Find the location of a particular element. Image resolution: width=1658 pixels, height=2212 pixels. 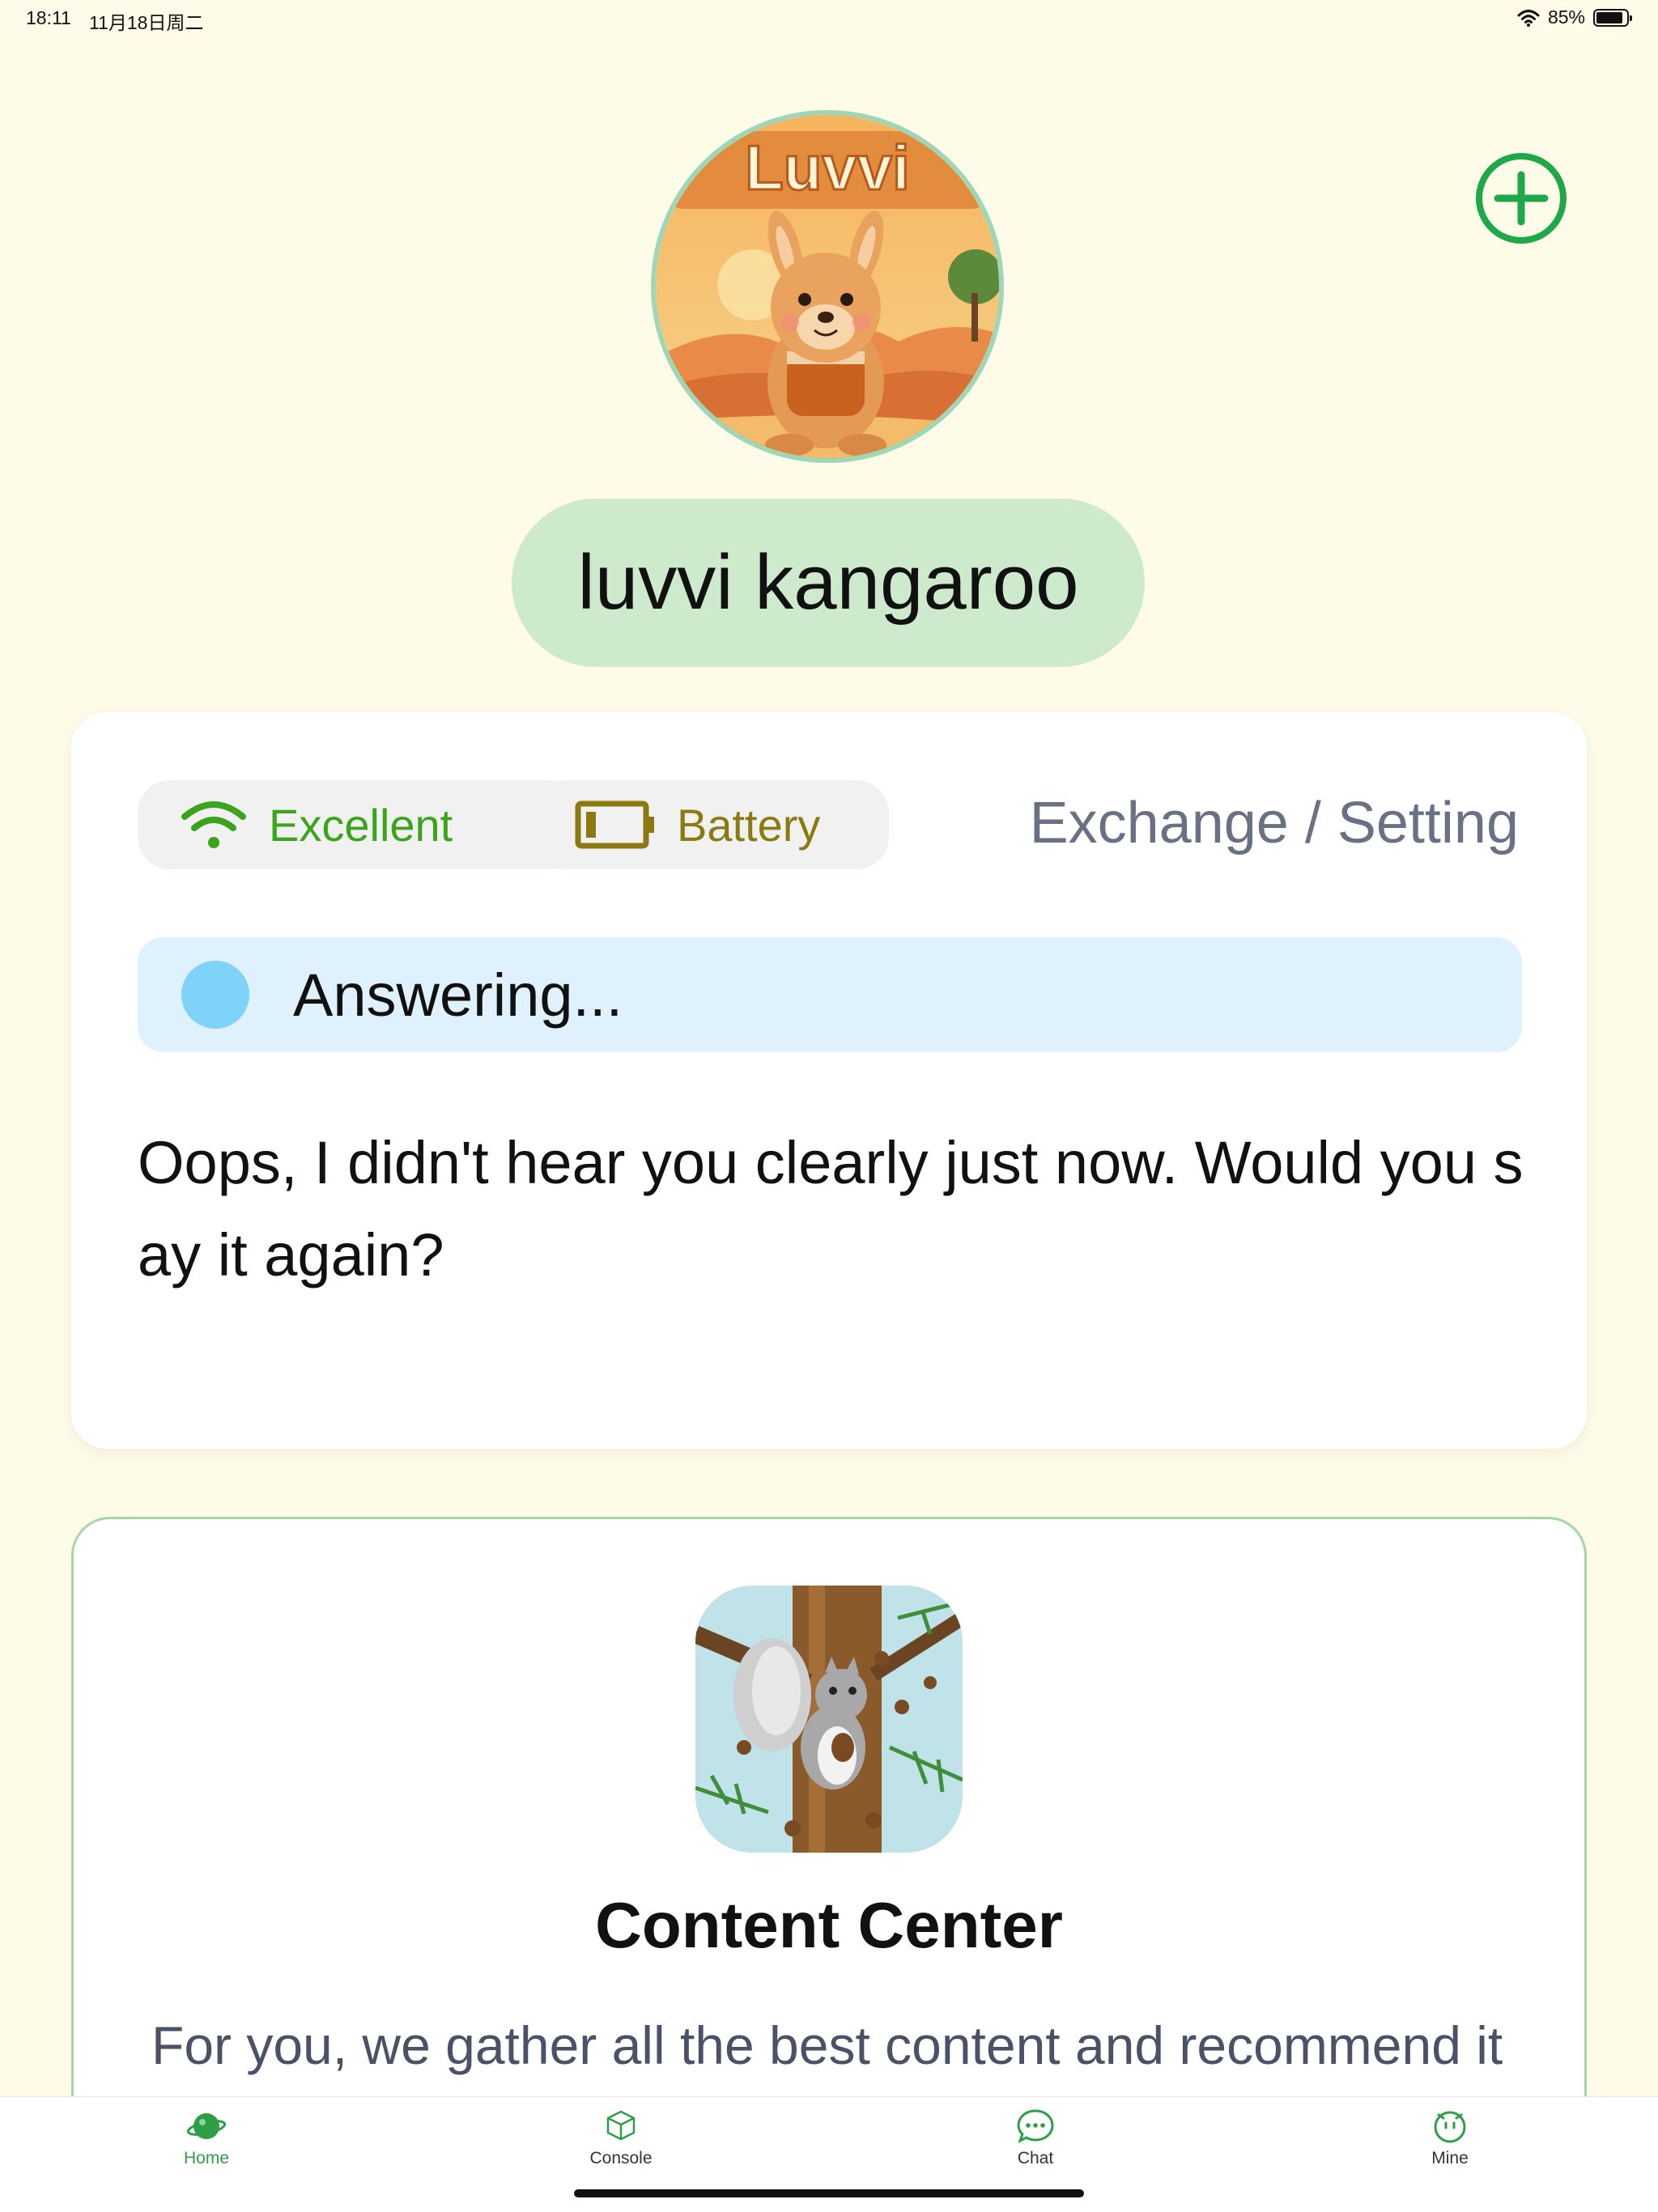

exchange-setting-link: Exchange / Setting is located at coordinates (1274, 823).